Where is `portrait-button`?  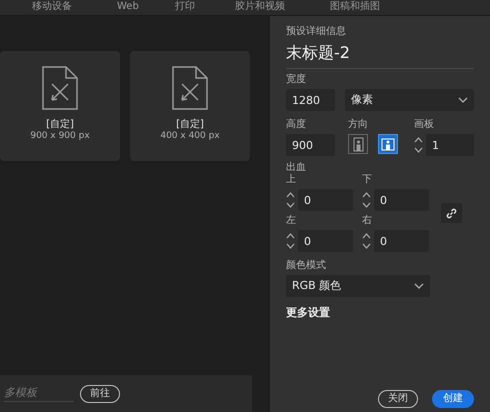
portrait-button is located at coordinates (358, 144).